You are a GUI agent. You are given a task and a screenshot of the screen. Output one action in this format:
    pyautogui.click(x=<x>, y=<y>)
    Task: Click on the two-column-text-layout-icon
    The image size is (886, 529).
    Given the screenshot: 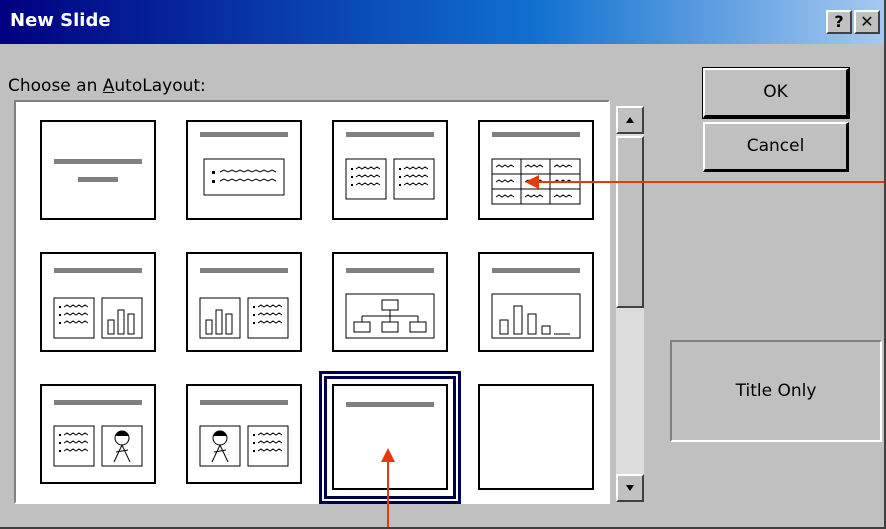 What is the action you would take?
    pyautogui.click(x=390, y=166)
    